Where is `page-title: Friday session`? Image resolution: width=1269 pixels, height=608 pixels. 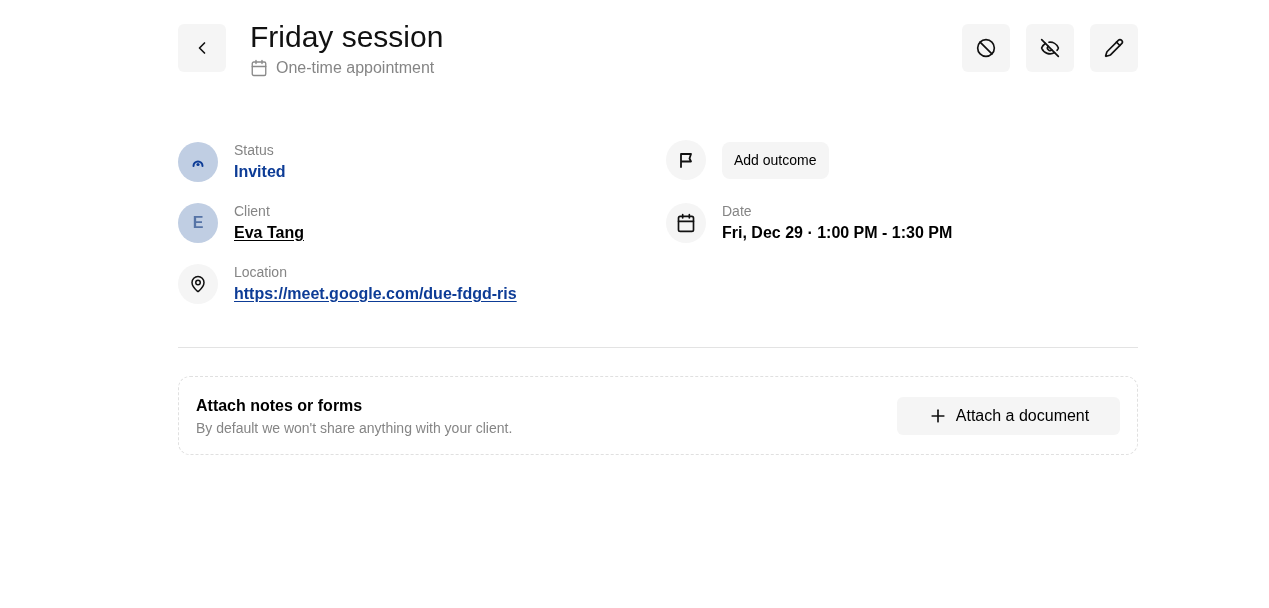 page-title: Friday session is located at coordinates (347, 37).